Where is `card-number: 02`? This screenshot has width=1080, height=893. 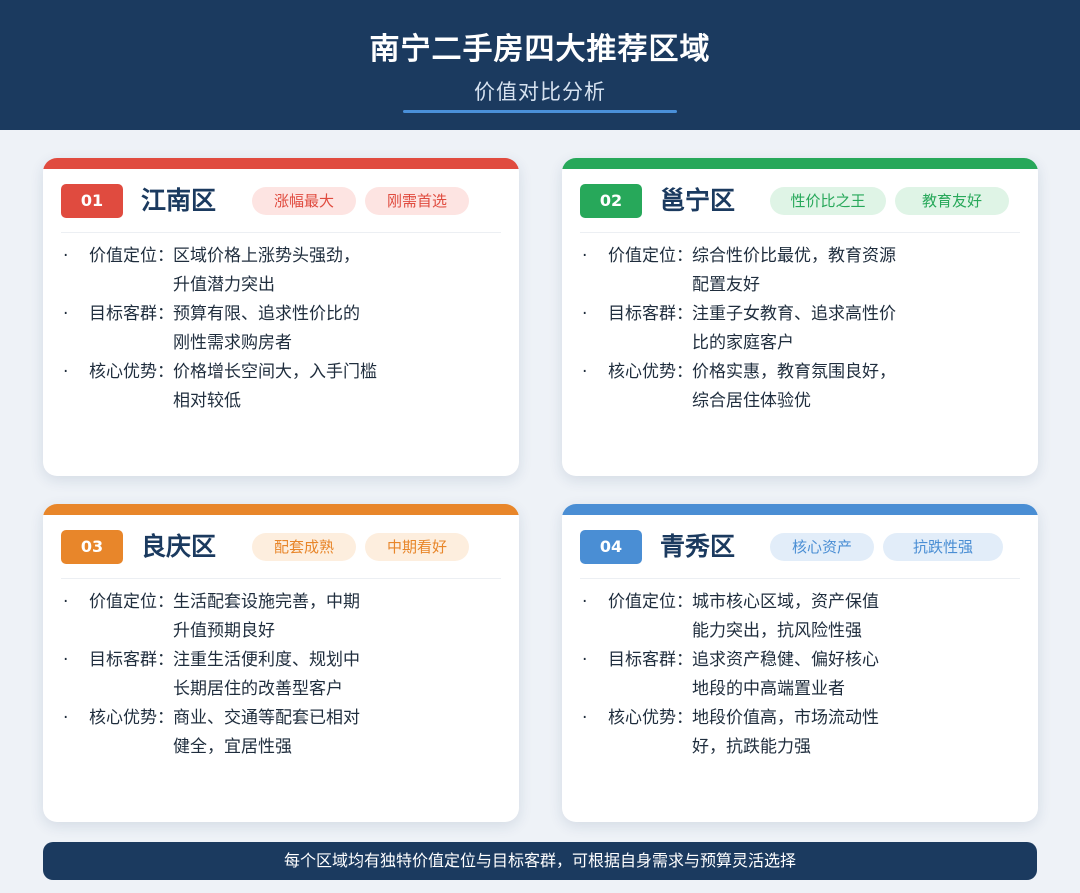 card-number: 02 is located at coordinates (611, 201).